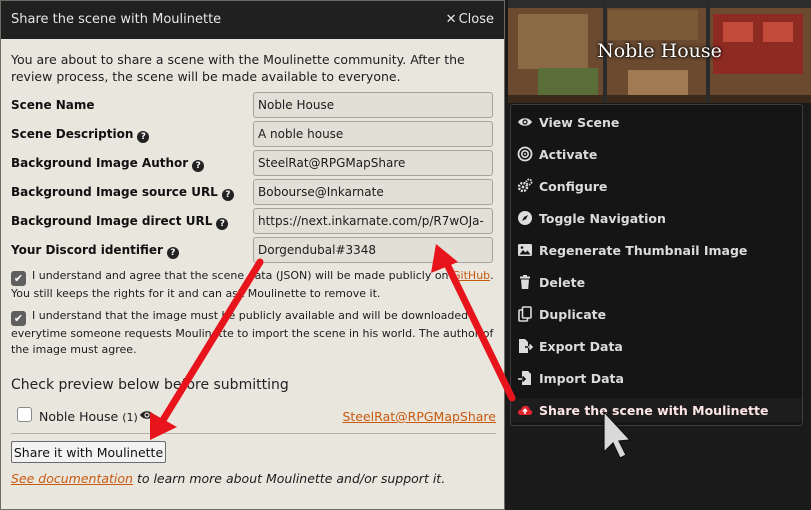 The width and height of the screenshot is (811, 510). What do you see at coordinates (79, 416) in the screenshot?
I see `preview-name: Noble House` at bounding box center [79, 416].